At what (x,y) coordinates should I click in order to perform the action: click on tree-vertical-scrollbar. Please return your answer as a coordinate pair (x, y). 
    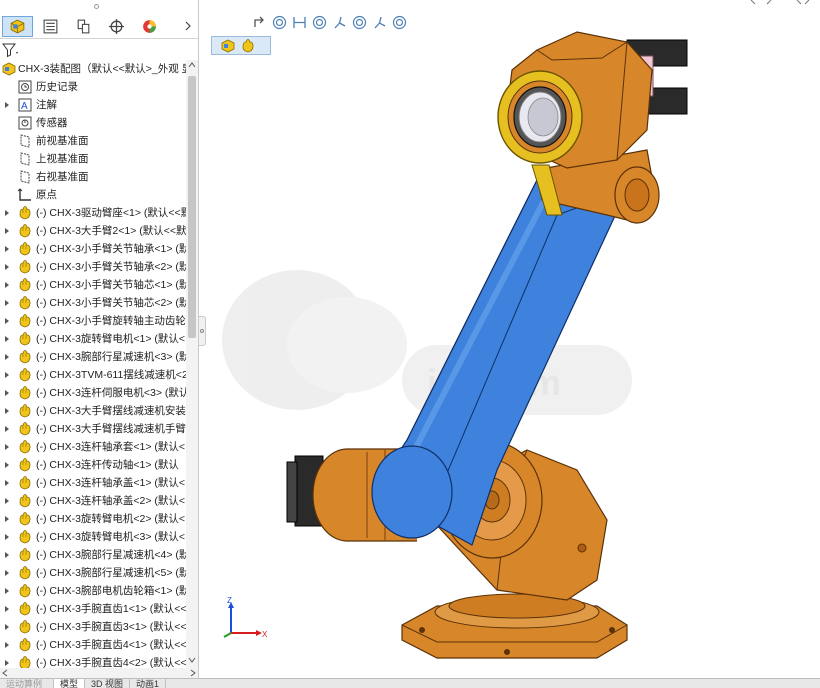
    Looking at the image, I should click on (192, 364).